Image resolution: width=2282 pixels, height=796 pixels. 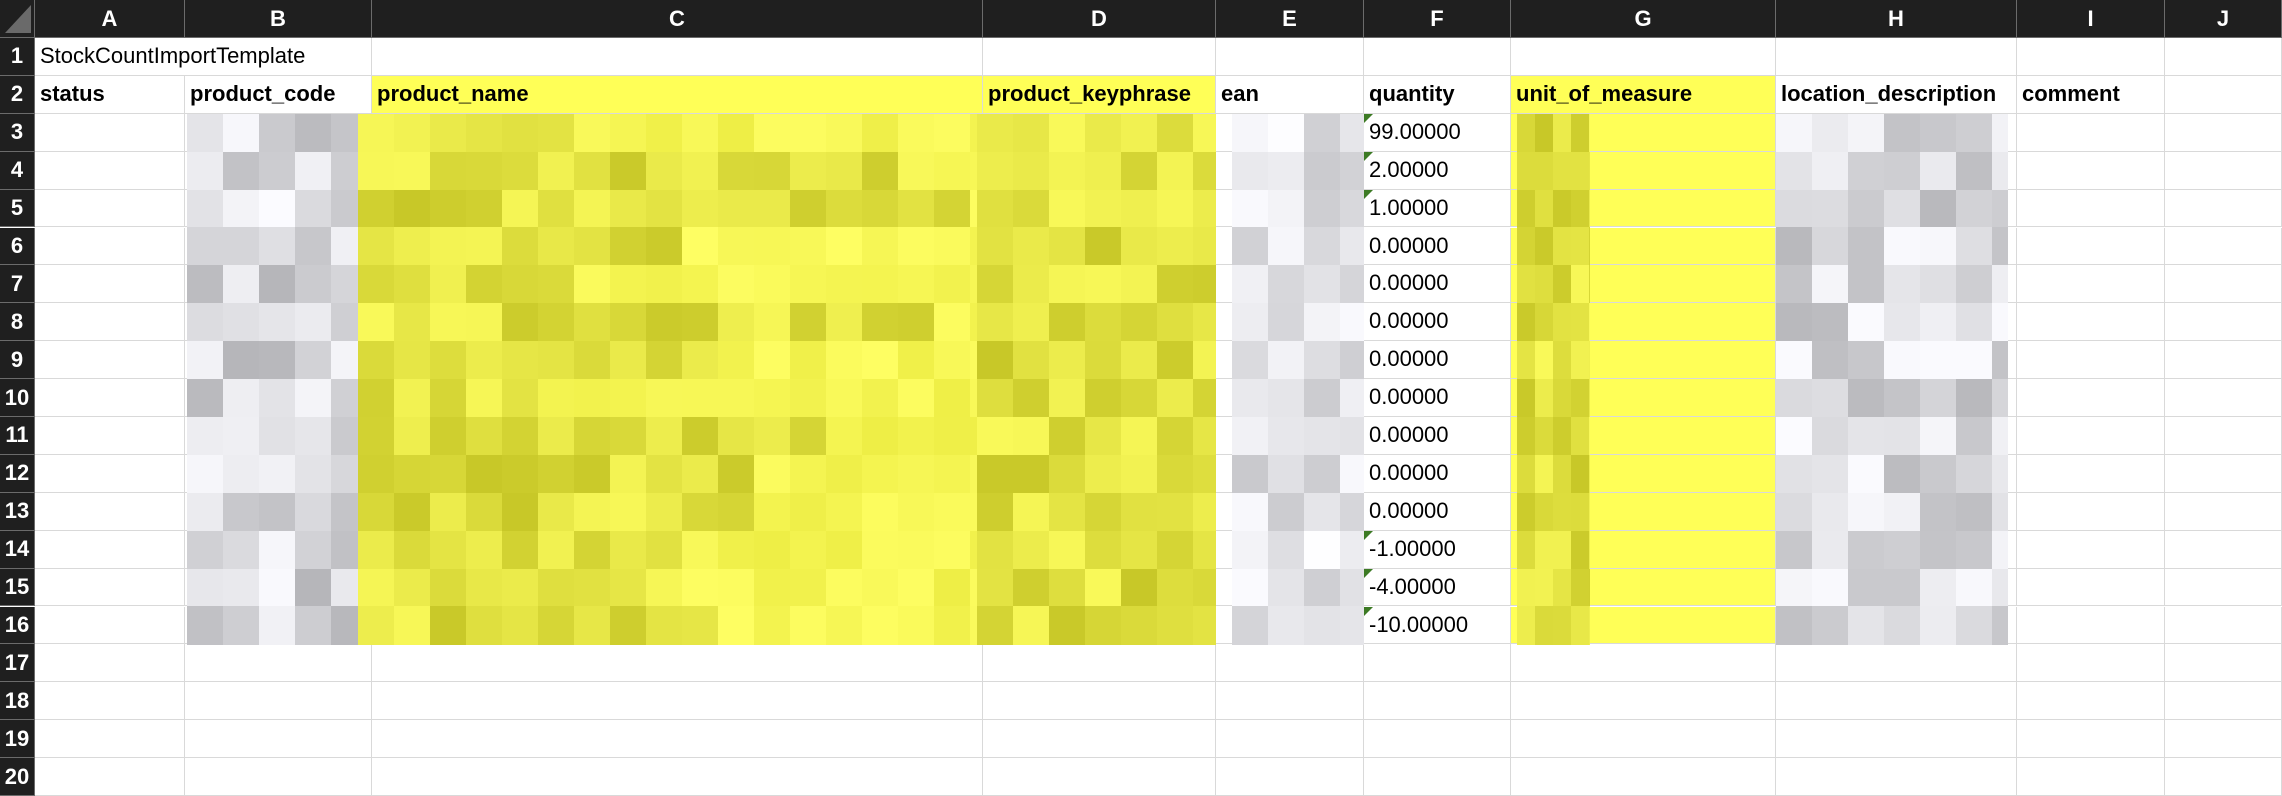 I want to click on quantity-cell: 99.00000, so click(x=1437, y=132).